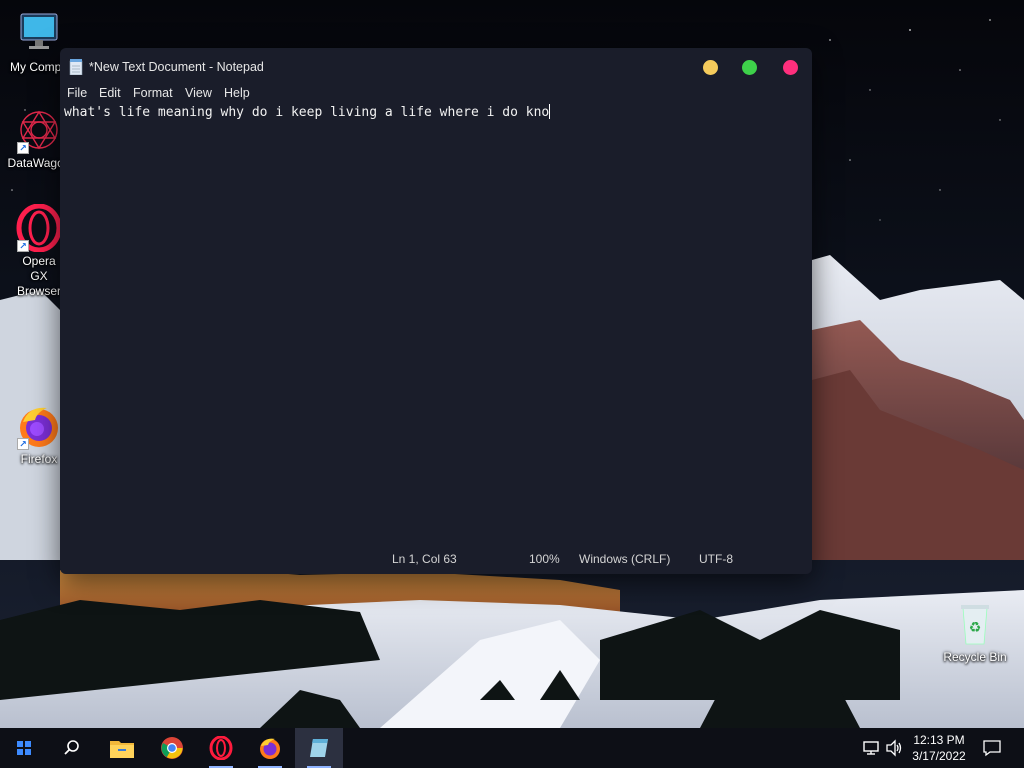 This screenshot has width=1024, height=768. I want to click on status-cursor-position: Ln 1, Col 63, so click(424, 559).